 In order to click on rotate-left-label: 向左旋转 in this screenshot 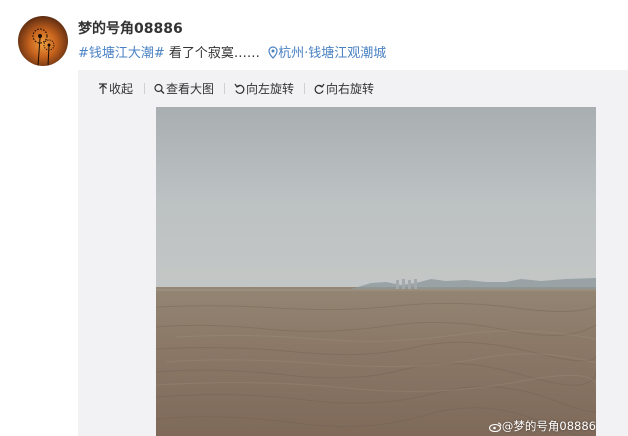, I will do `click(270, 89)`.